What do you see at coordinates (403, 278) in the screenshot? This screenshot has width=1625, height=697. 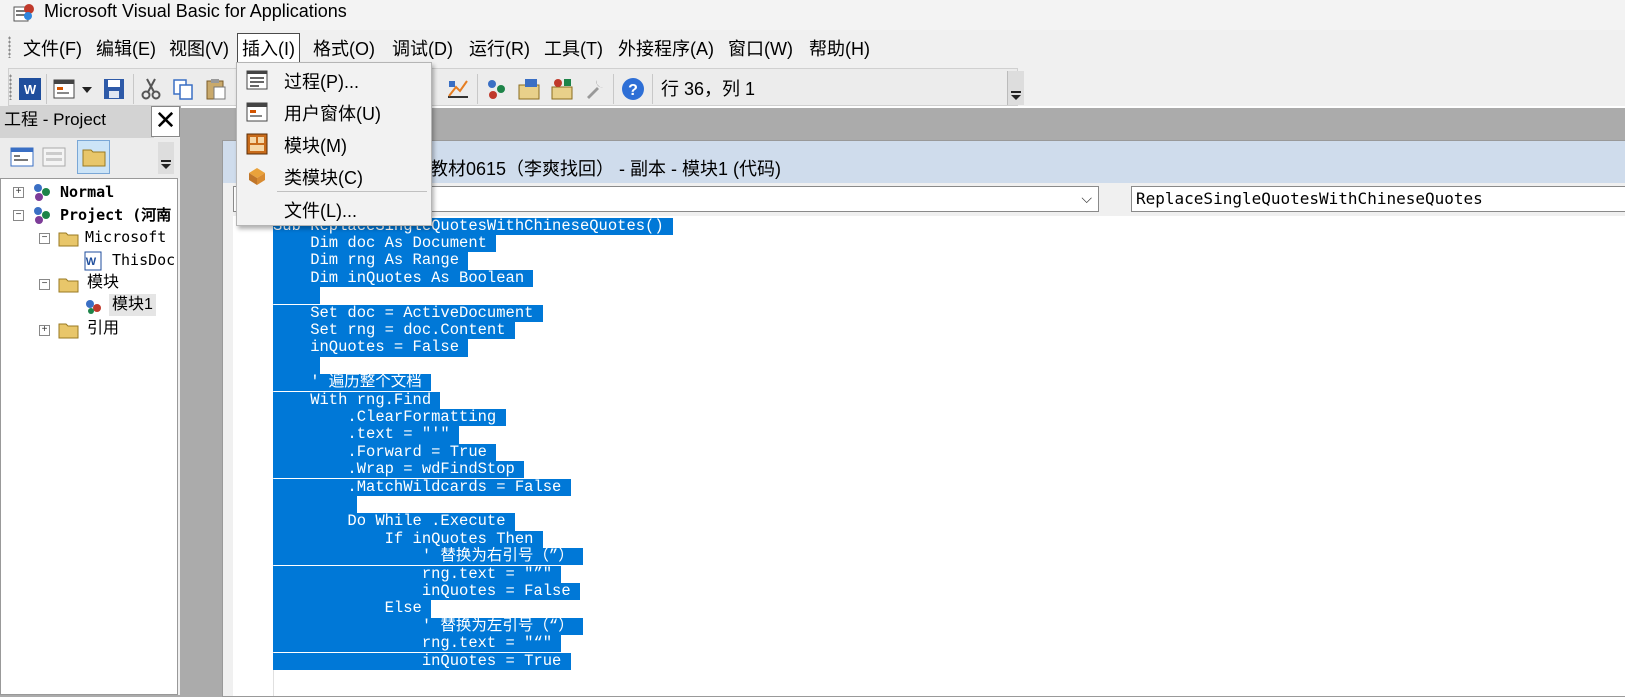 I see `code-line: Dim inQuotes As Boolean` at bounding box center [403, 278].